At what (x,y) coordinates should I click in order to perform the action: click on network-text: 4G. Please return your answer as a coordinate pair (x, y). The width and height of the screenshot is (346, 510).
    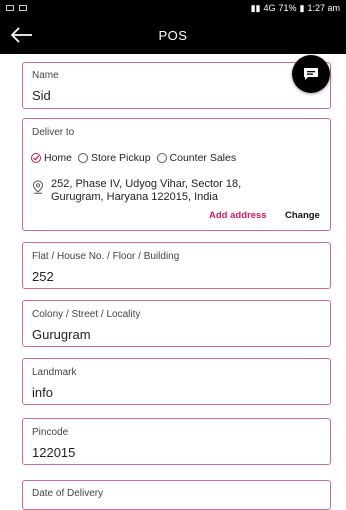
    Looking at the image, I should click on (269, 8).